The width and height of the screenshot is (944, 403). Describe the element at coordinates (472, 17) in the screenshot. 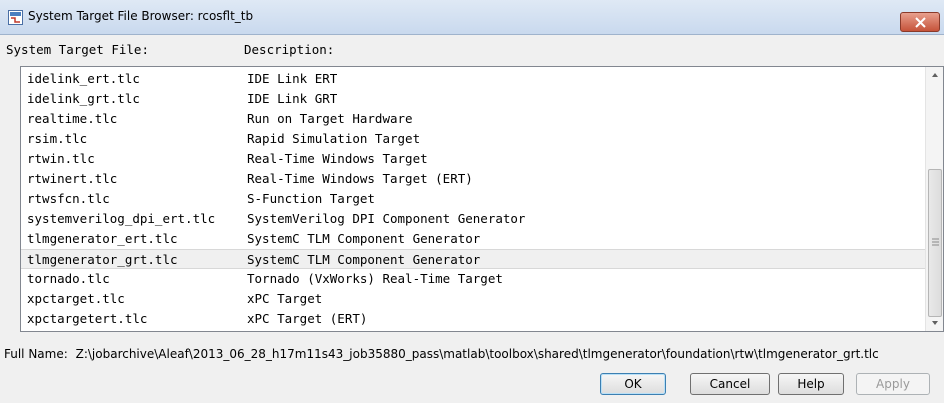

I see `title-bar: System Target File Browser: rcosflt_tb` at that location.